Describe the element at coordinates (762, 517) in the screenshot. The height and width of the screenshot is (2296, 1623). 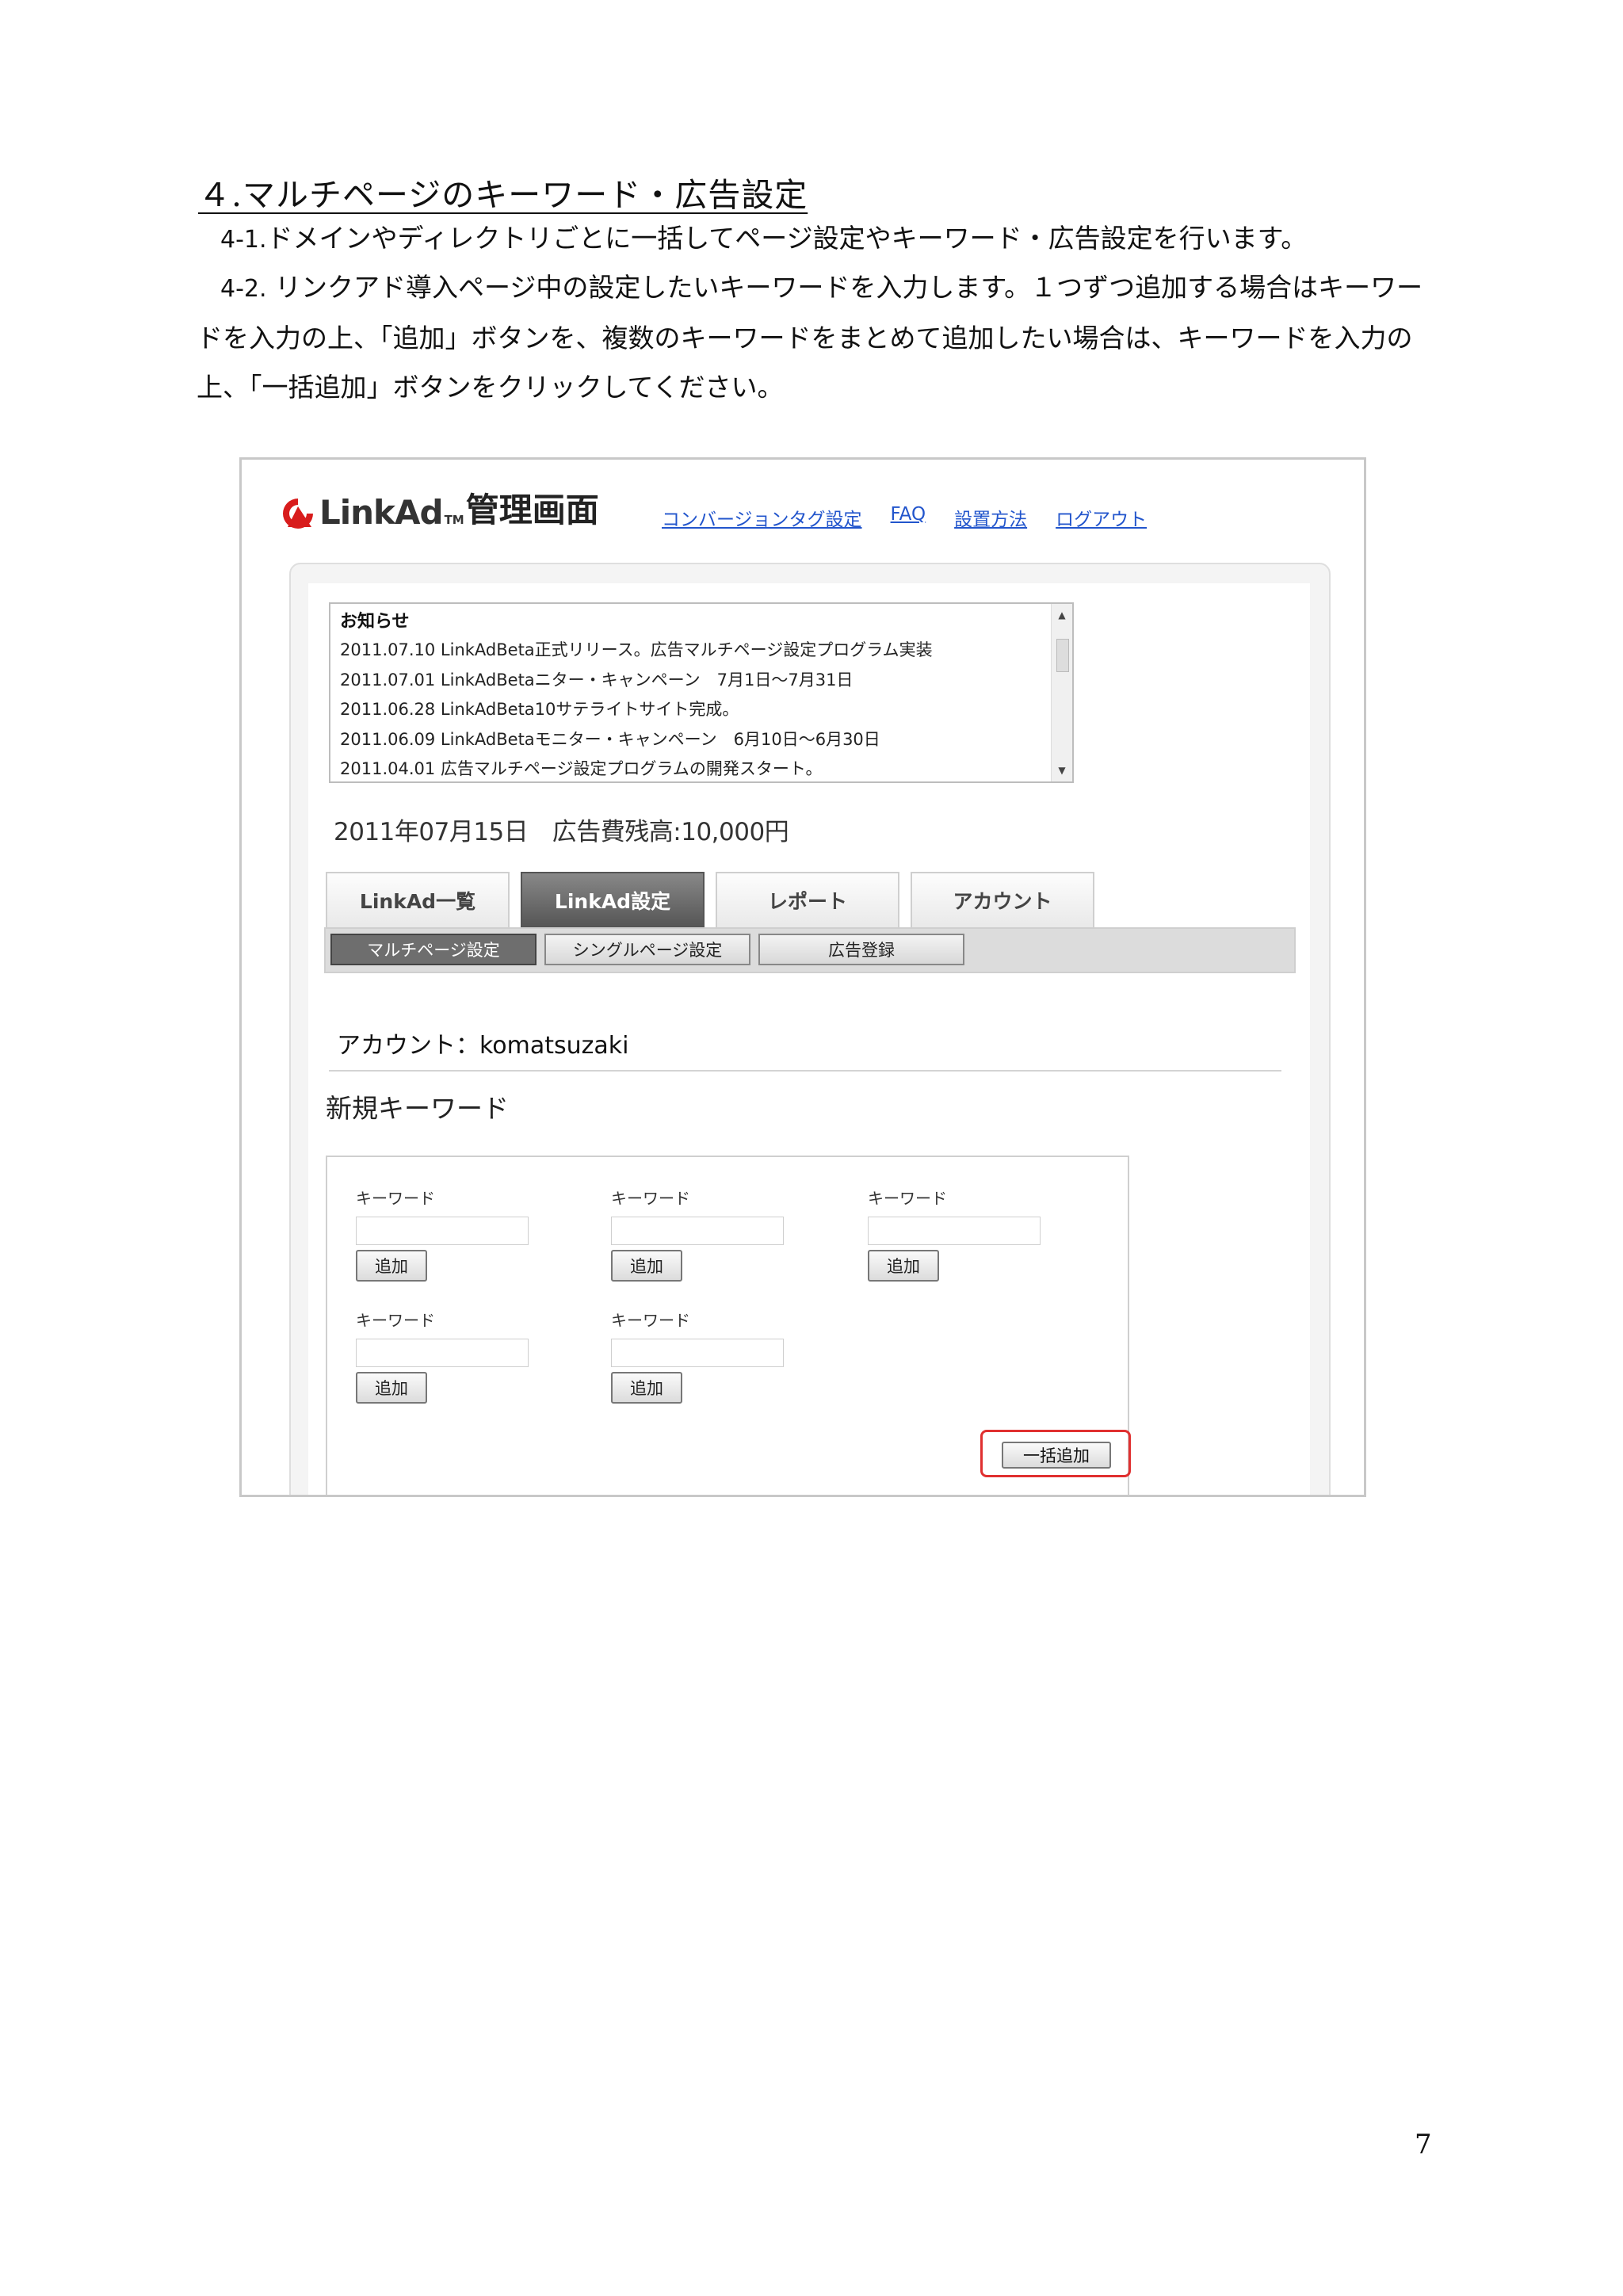
I see `nav-conversion-tag: コンバージョンタグ設定` at that location.